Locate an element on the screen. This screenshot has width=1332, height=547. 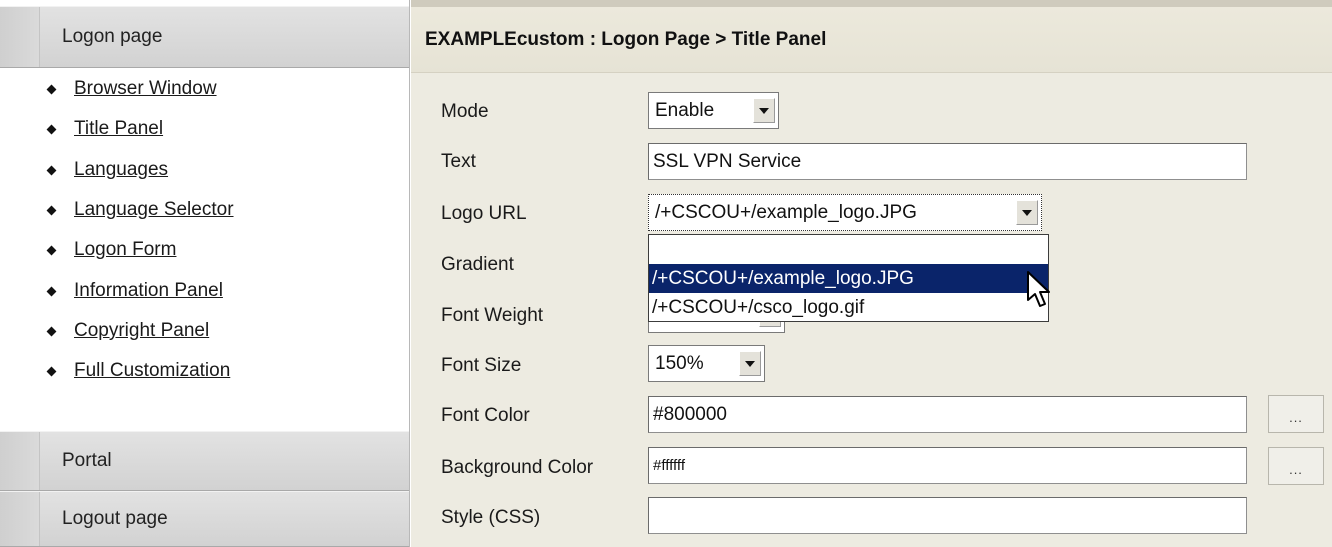
nav-item-browser-window: Browser Window is located at coordinates (131, 89).